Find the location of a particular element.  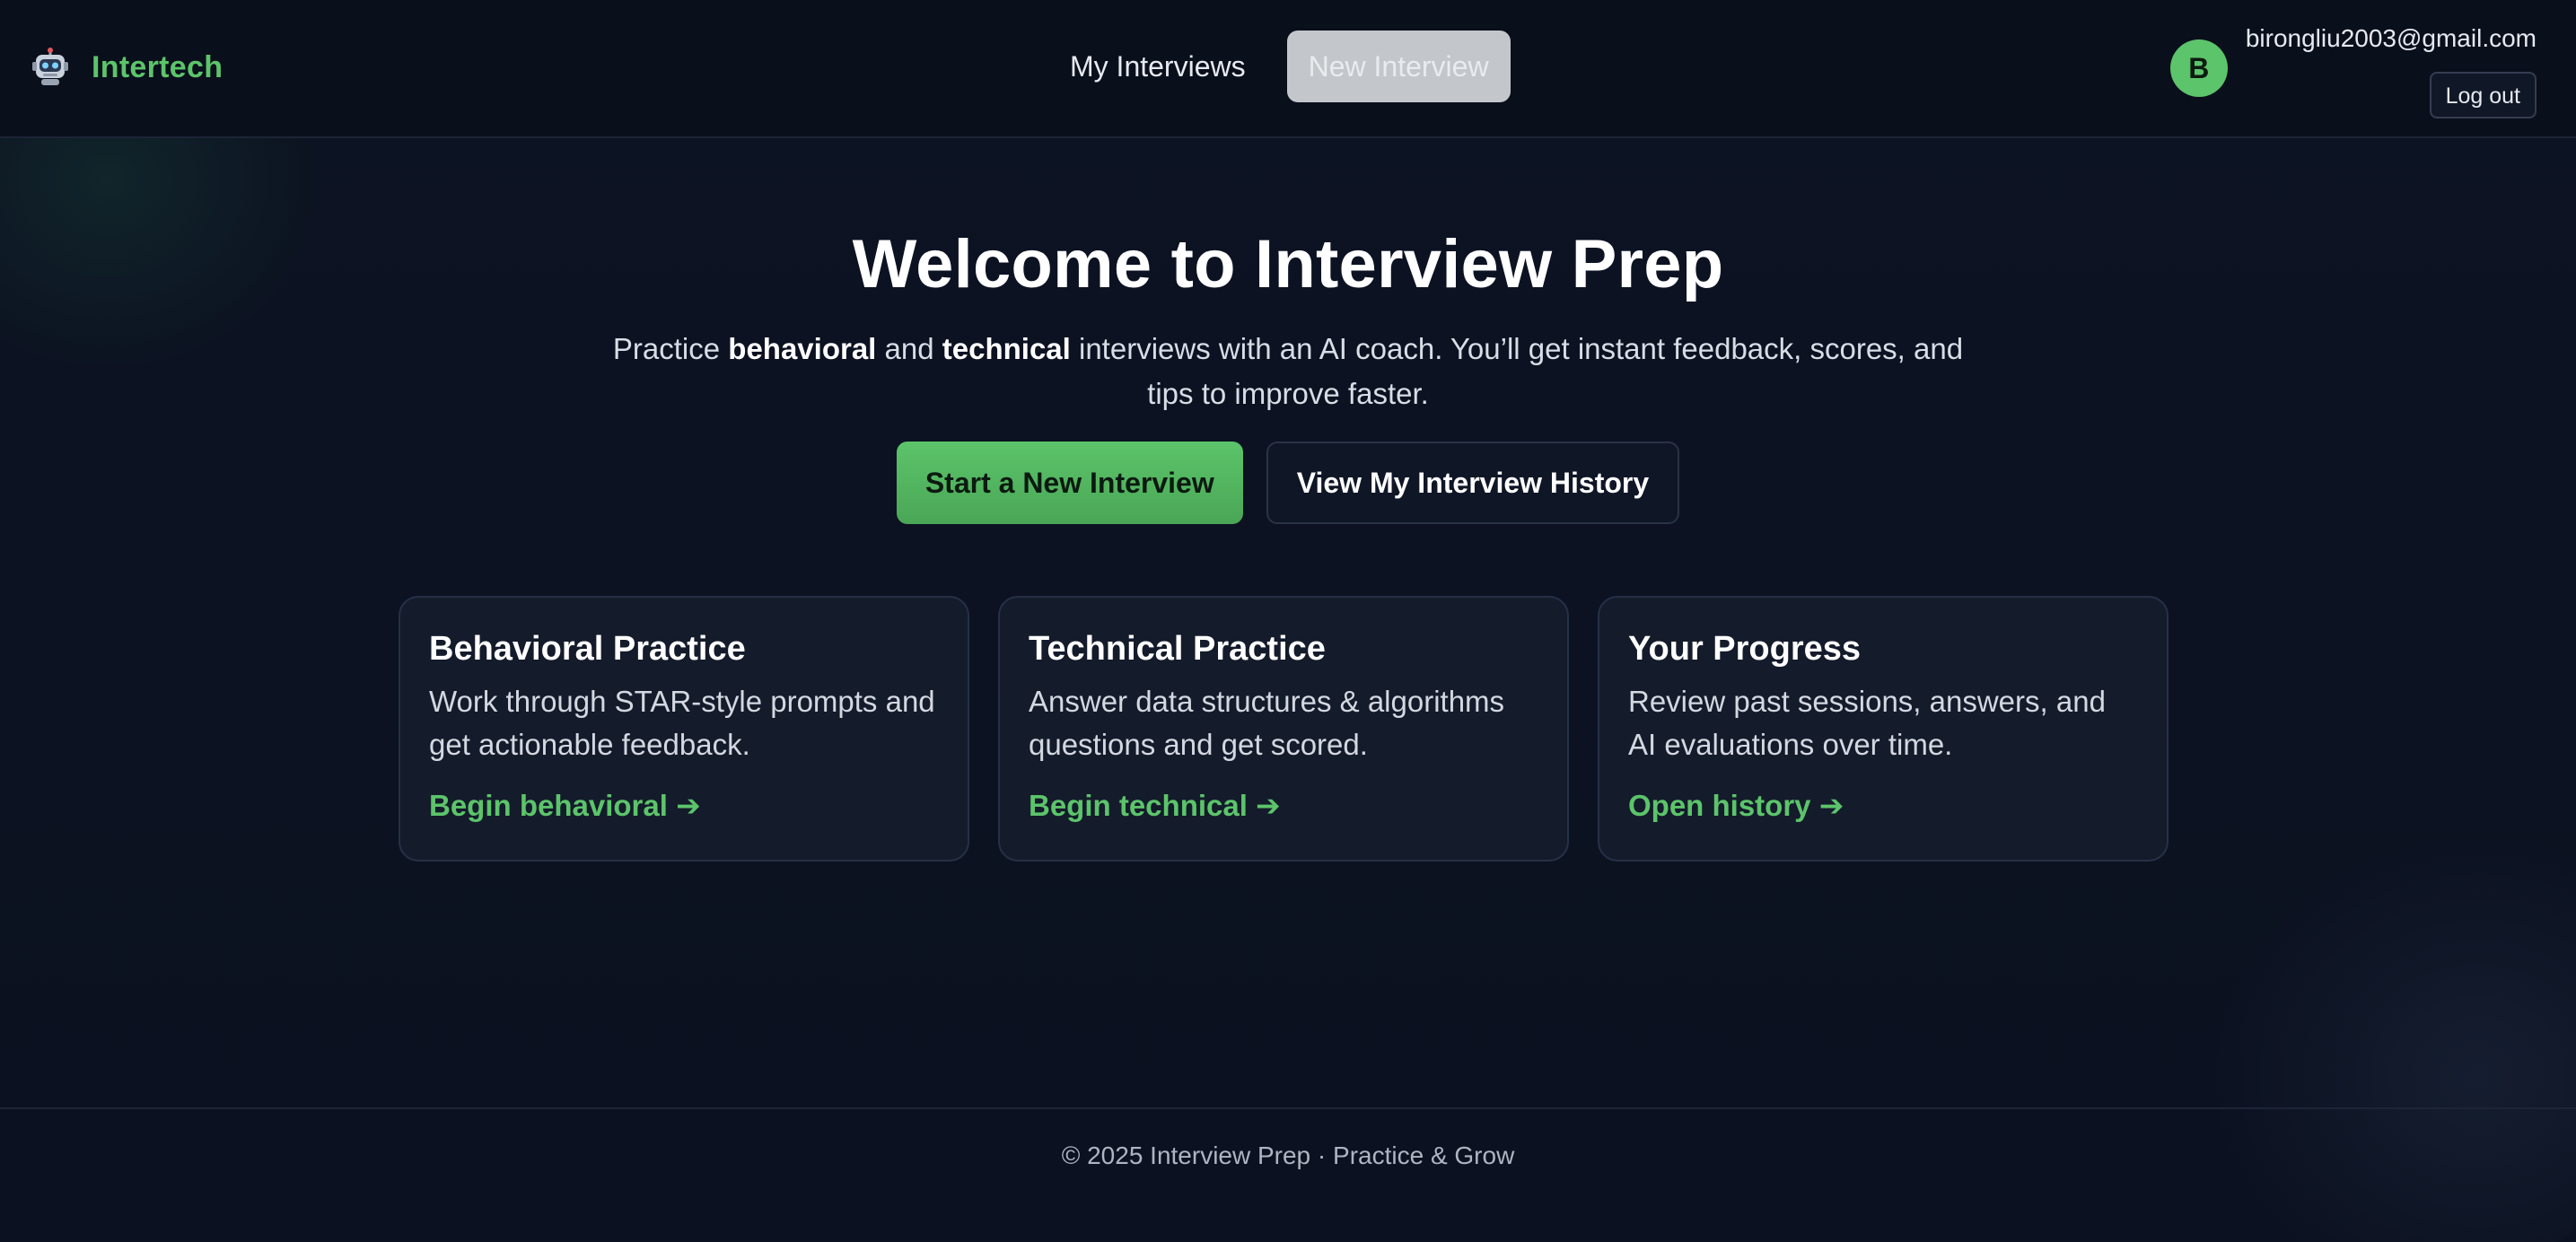

card-title: Behavioral Practice is located at coordinates (587, 649).